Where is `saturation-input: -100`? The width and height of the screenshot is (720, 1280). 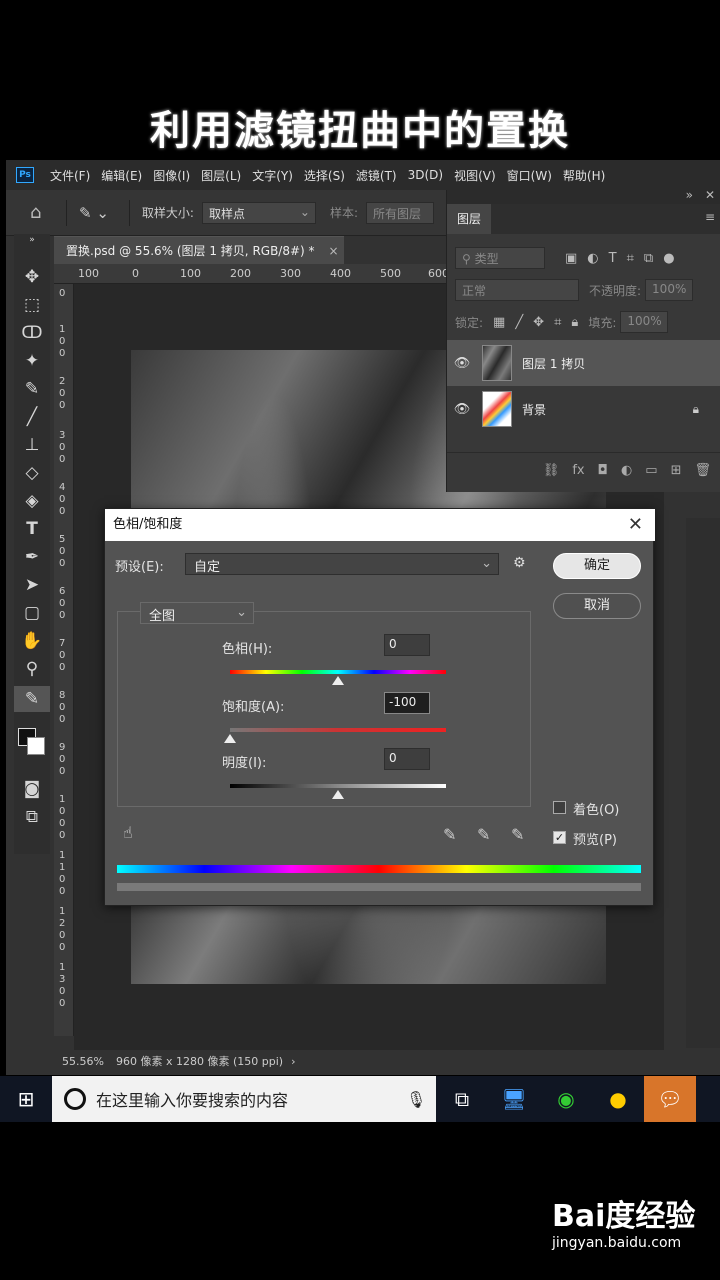 saturation-input: -100 is located at coordinates (407, 703).